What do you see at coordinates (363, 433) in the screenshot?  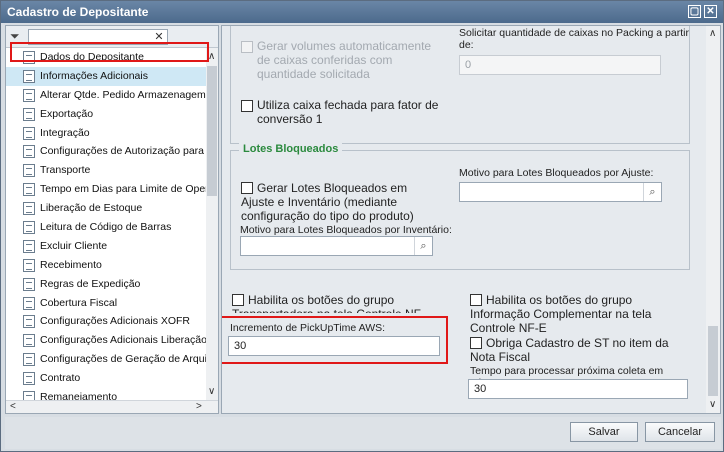 I see `dialog-footer: Salvar Cancelar` at bounding box center [363, 433].